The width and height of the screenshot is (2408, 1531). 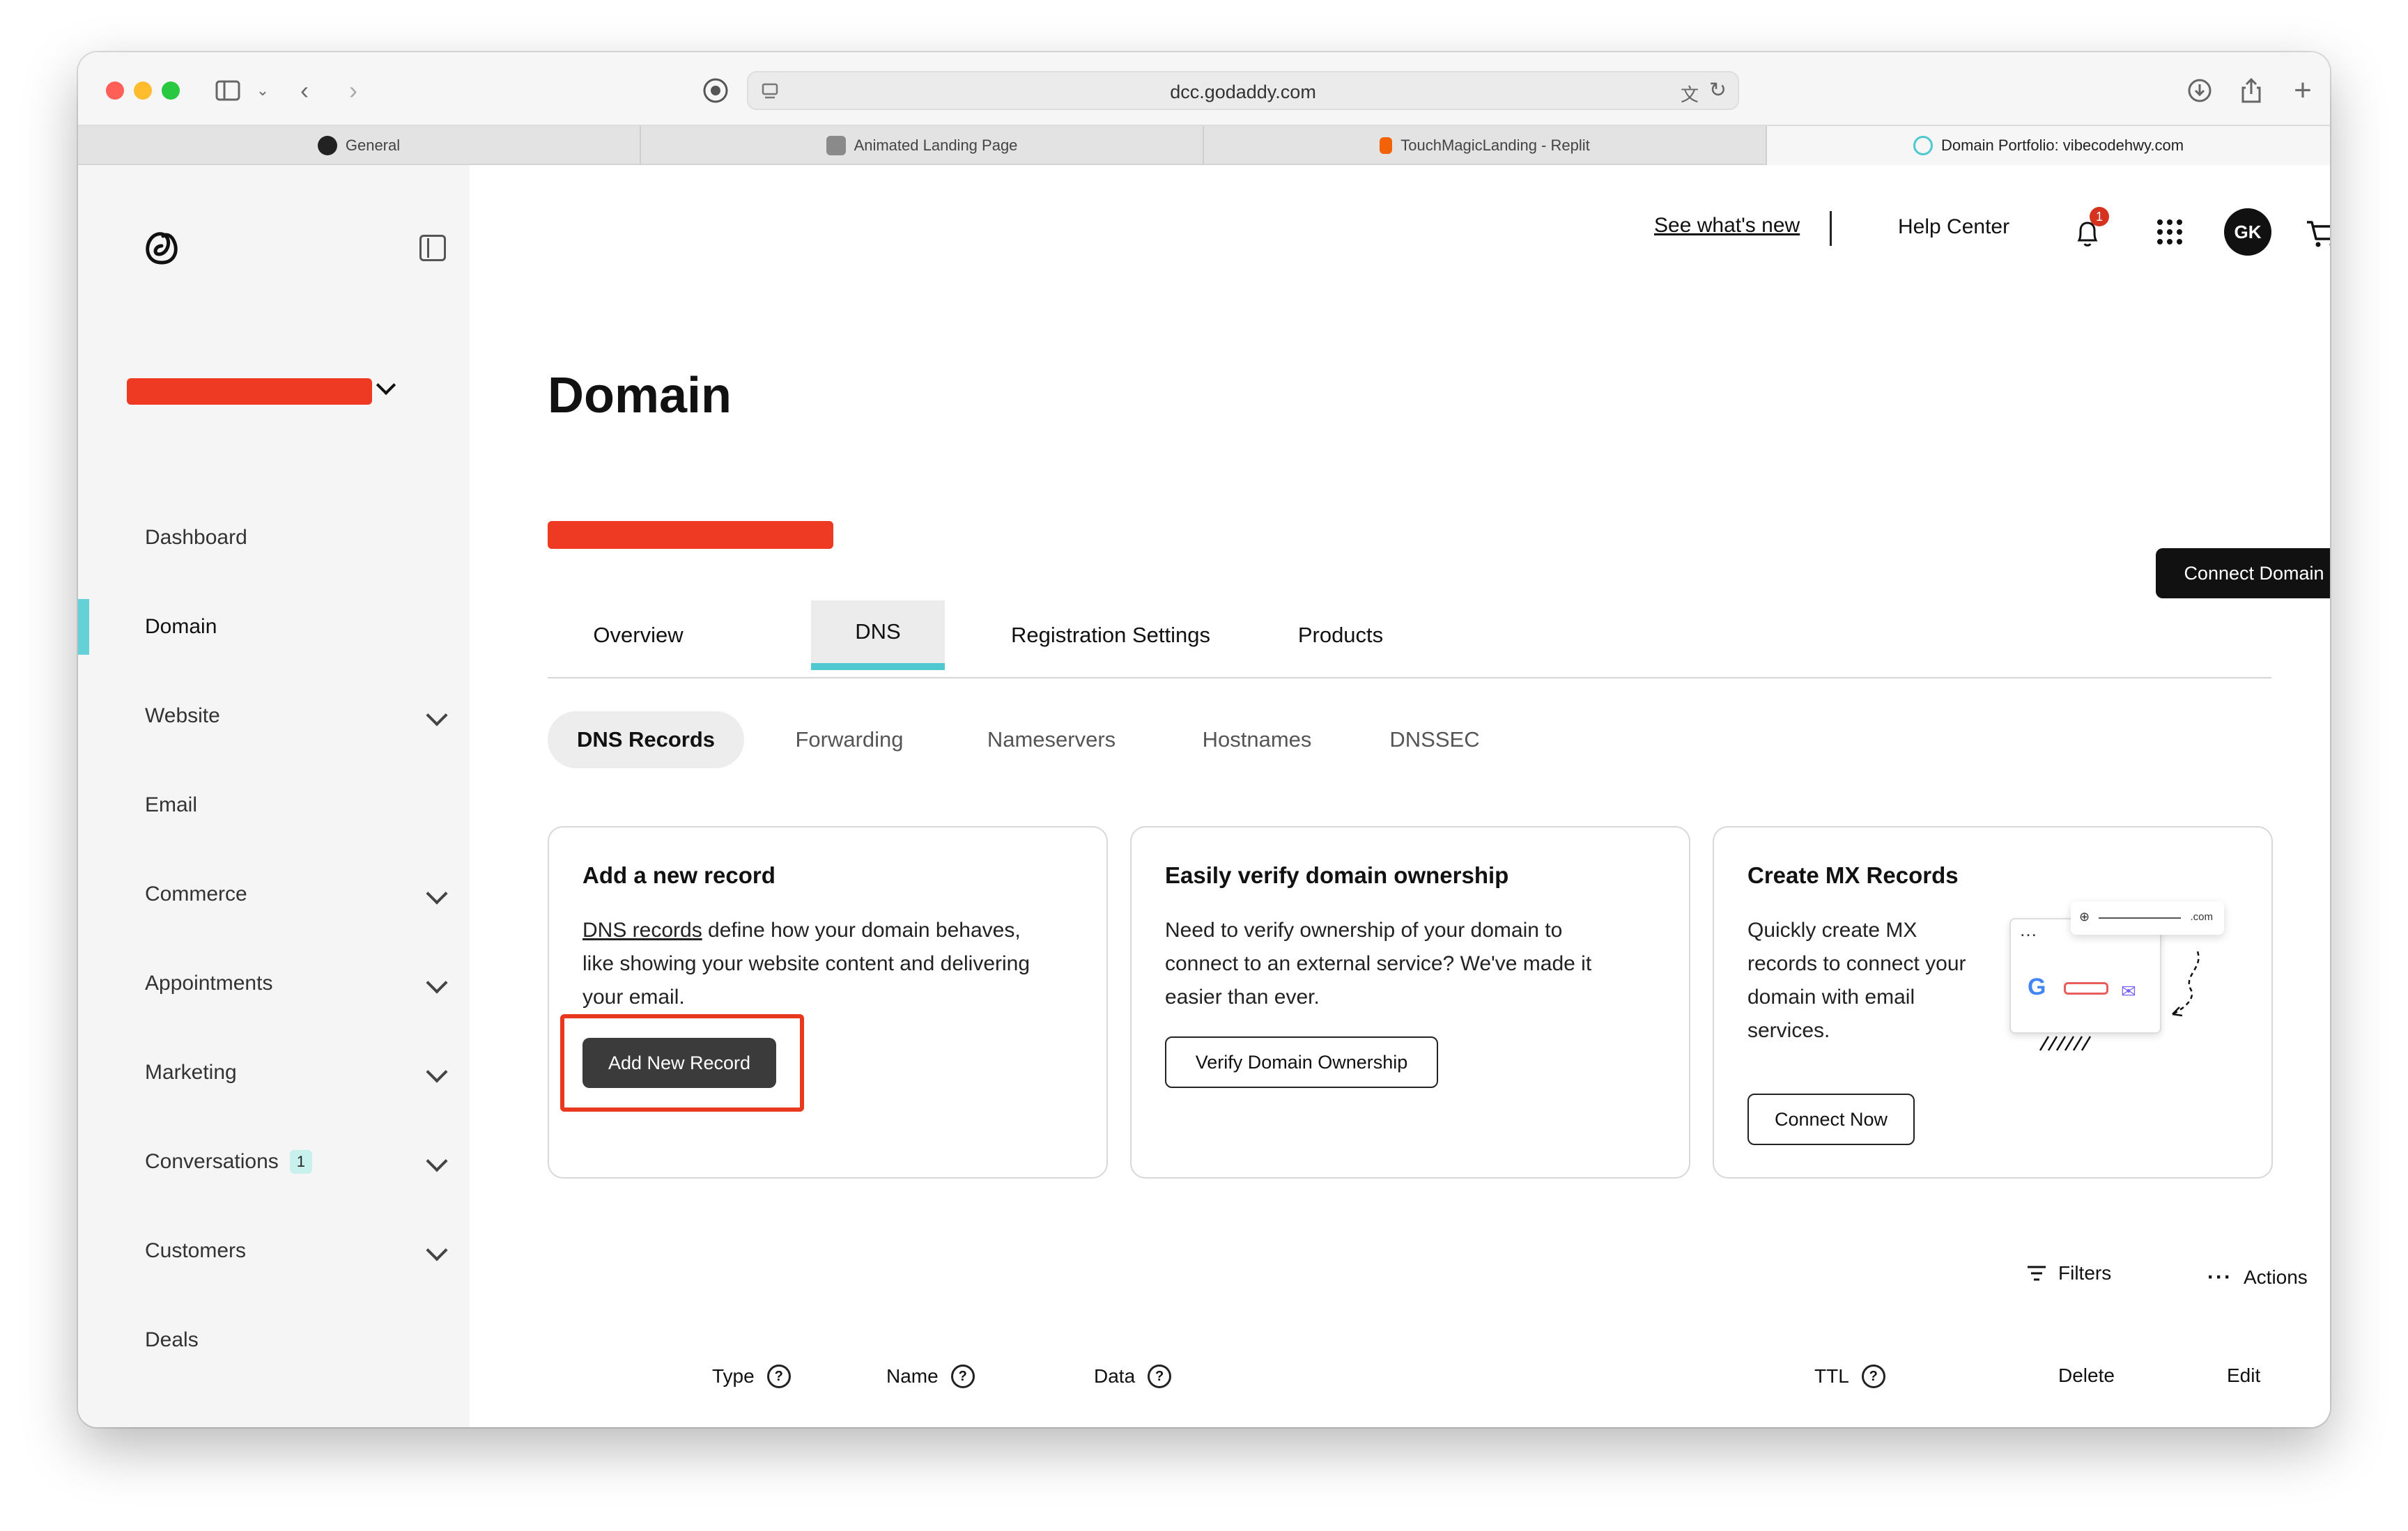 I want to click on column-header-type: Type?, so click(x=752, y=1376).